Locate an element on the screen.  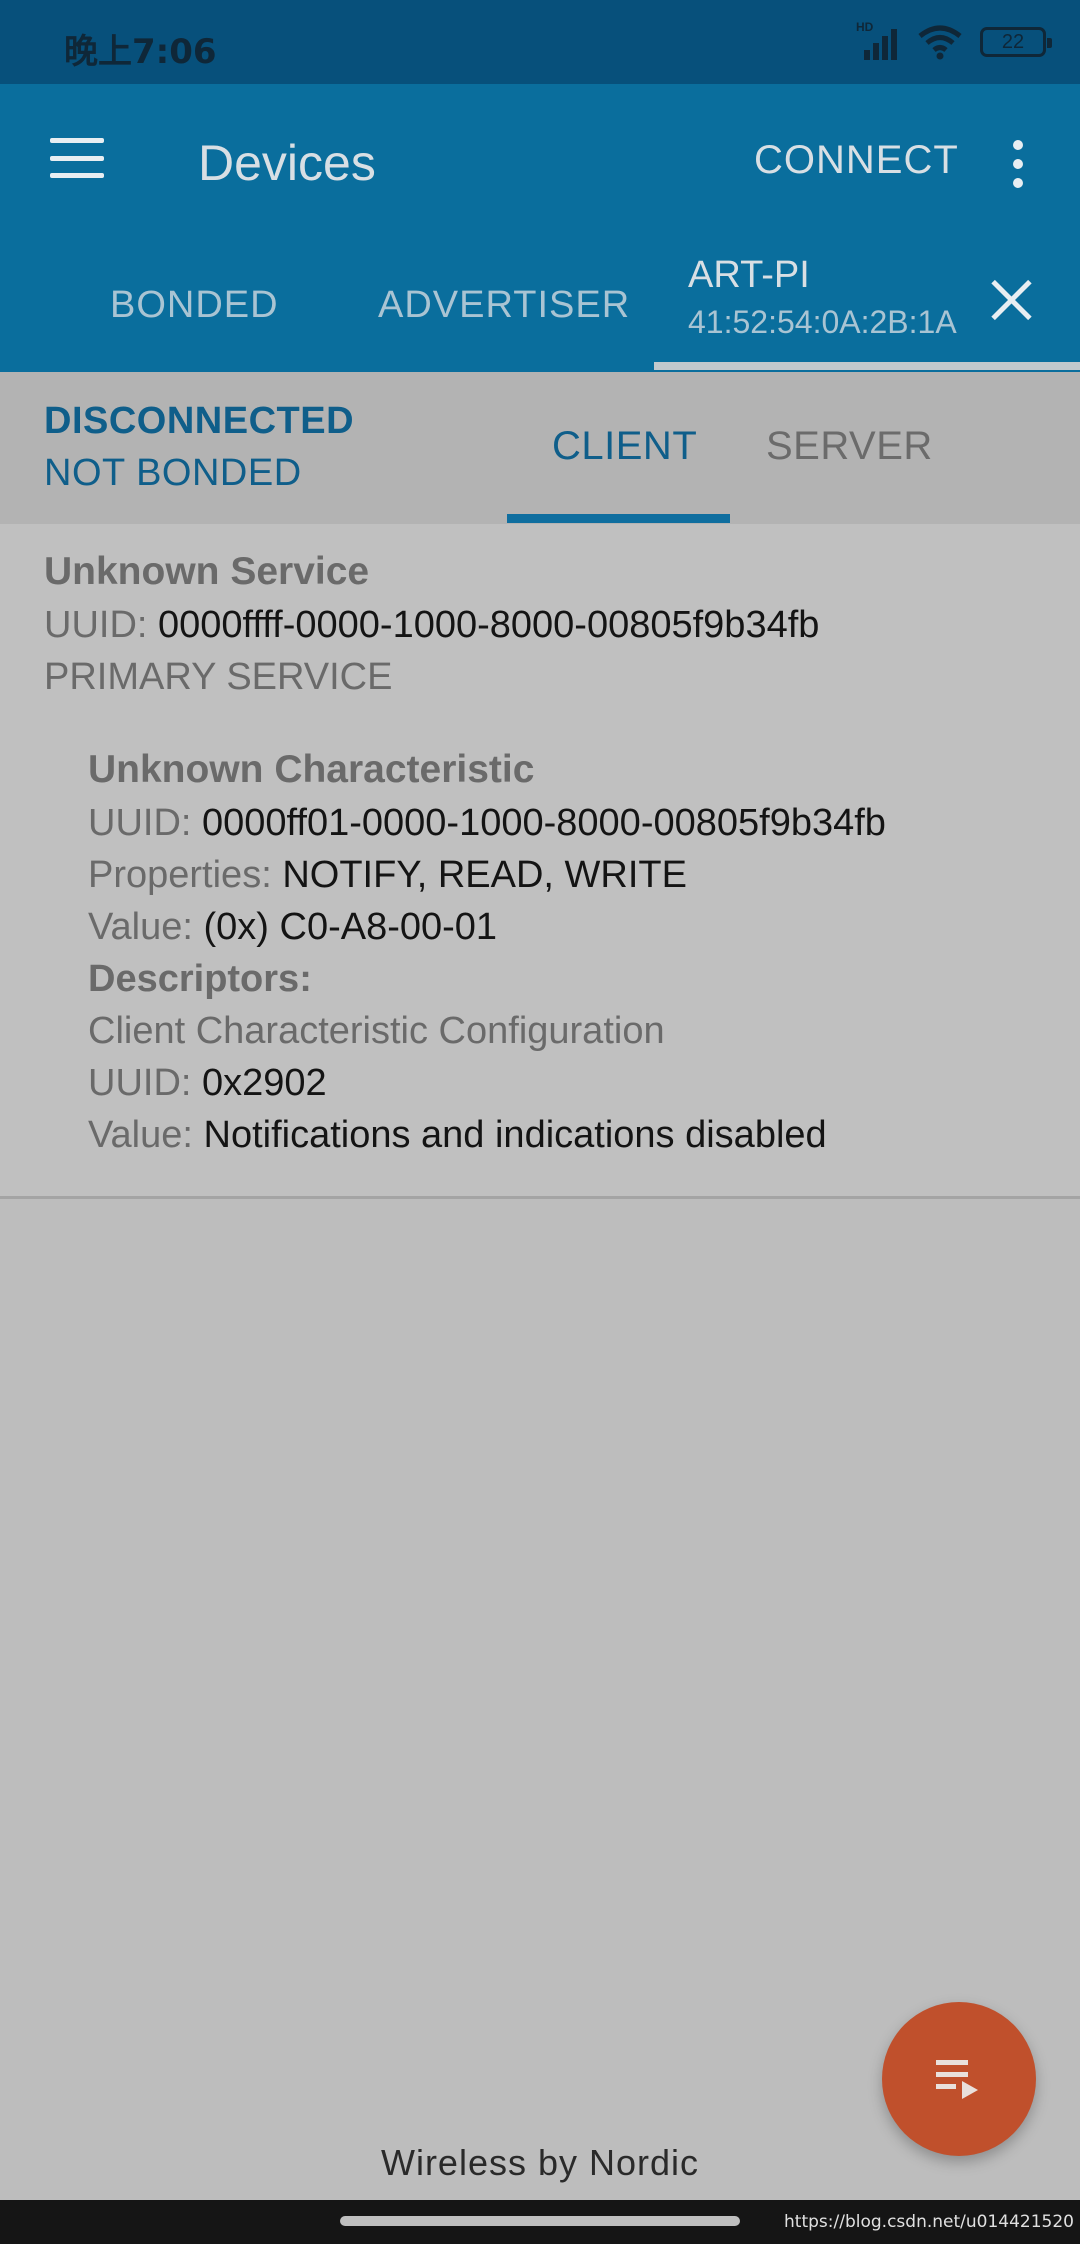
battery-level: 22 is located at coordinates (1013, 42).